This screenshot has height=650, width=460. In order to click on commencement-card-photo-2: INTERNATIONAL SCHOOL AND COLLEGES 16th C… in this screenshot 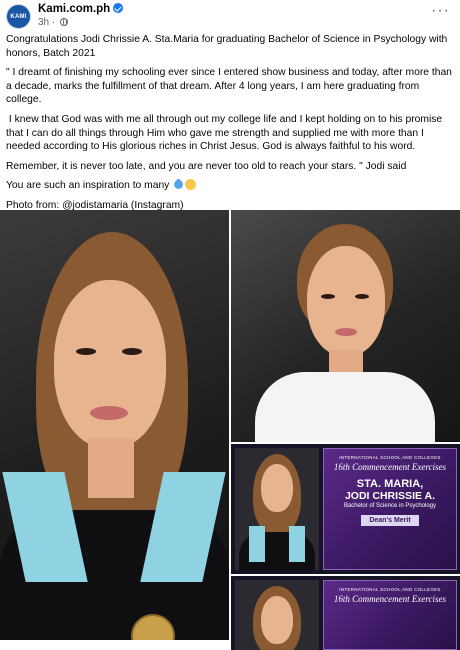, I will do `click(345, 613)`.